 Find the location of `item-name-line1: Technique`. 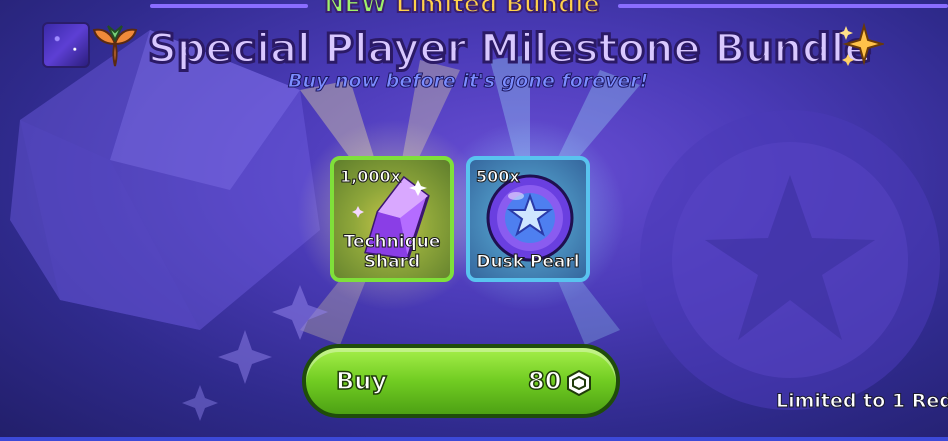

item-name-line1: Technique is located at coordinates (392, 242).